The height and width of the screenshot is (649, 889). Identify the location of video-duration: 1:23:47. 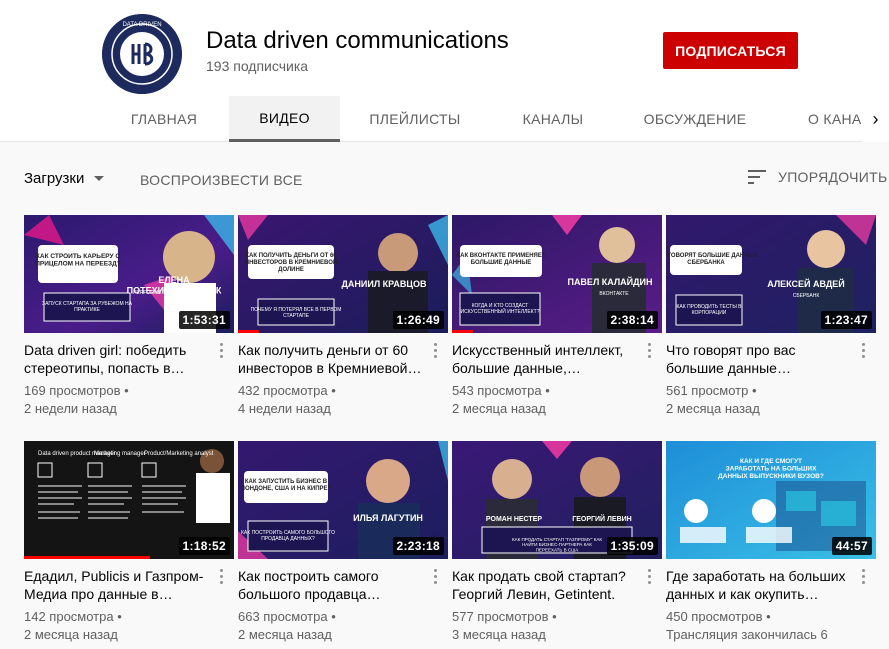
(846, 320).